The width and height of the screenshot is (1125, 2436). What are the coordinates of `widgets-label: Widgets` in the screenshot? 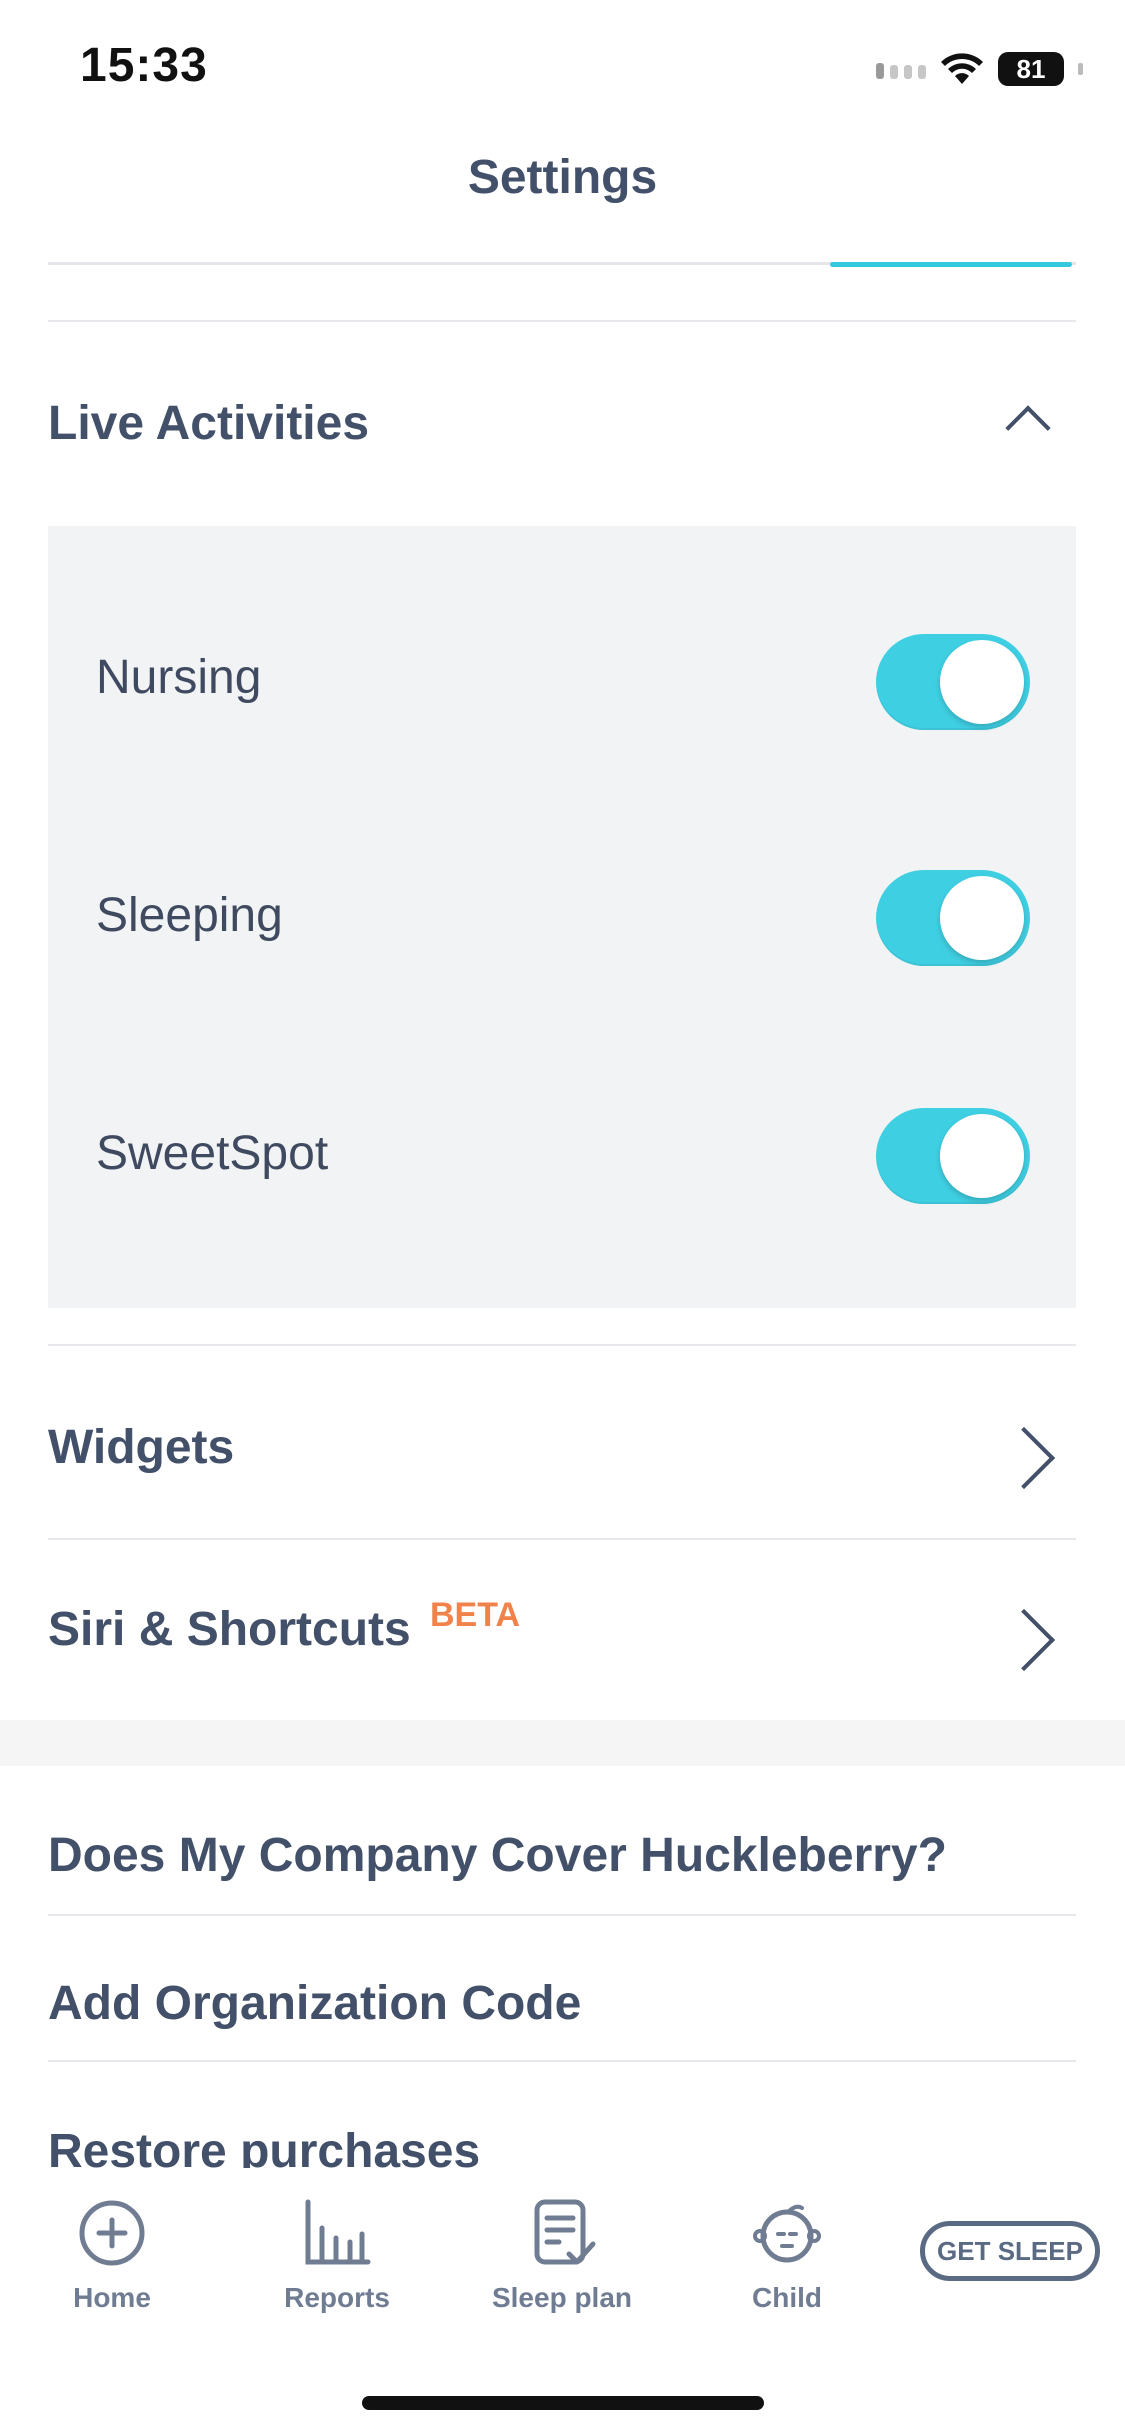 It's located at (141, 1447).